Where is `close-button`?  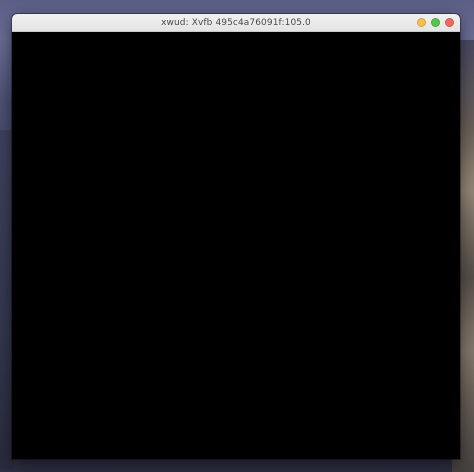
close-button is located at coordinates (449, 22).